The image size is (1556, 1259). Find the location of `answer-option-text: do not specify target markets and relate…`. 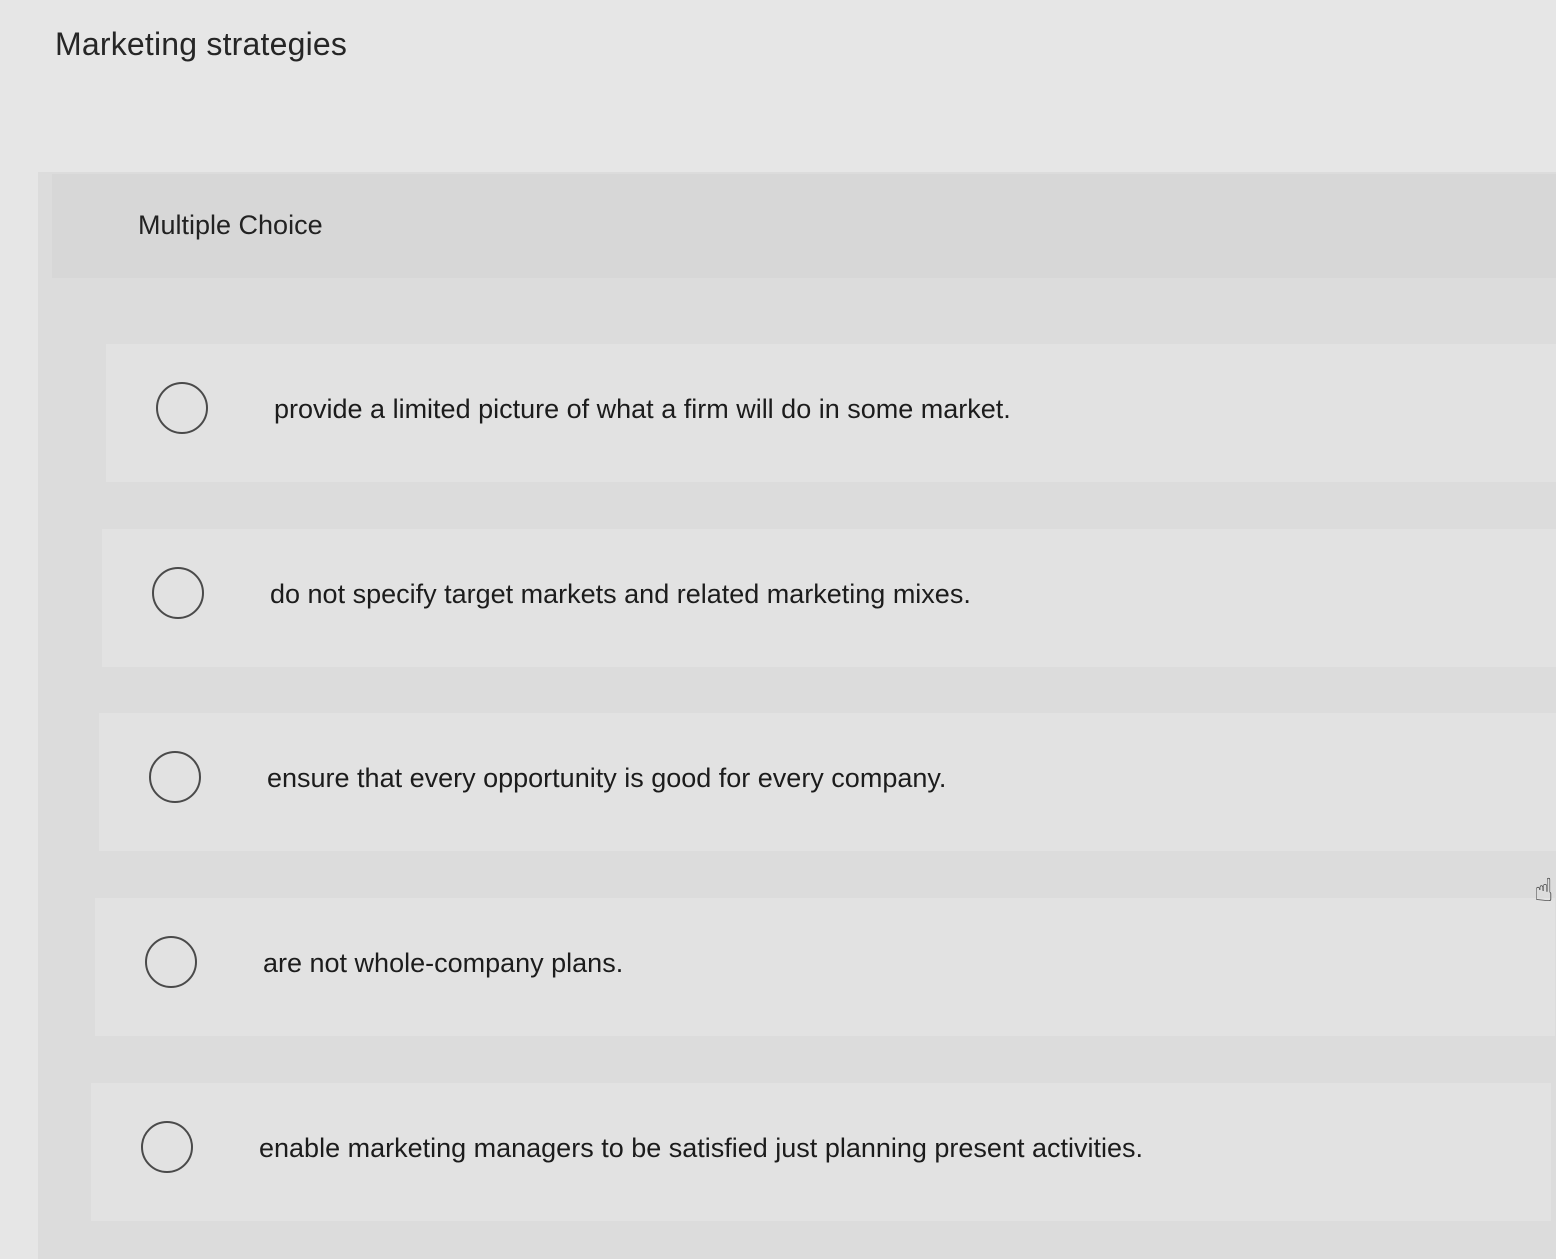

answer-option-text: do not specify target markets and relate… is located at coordinates (620, 594).